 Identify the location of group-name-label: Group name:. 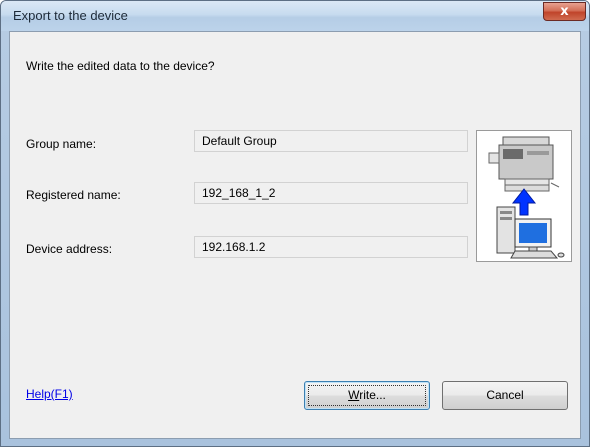
(61, 144).